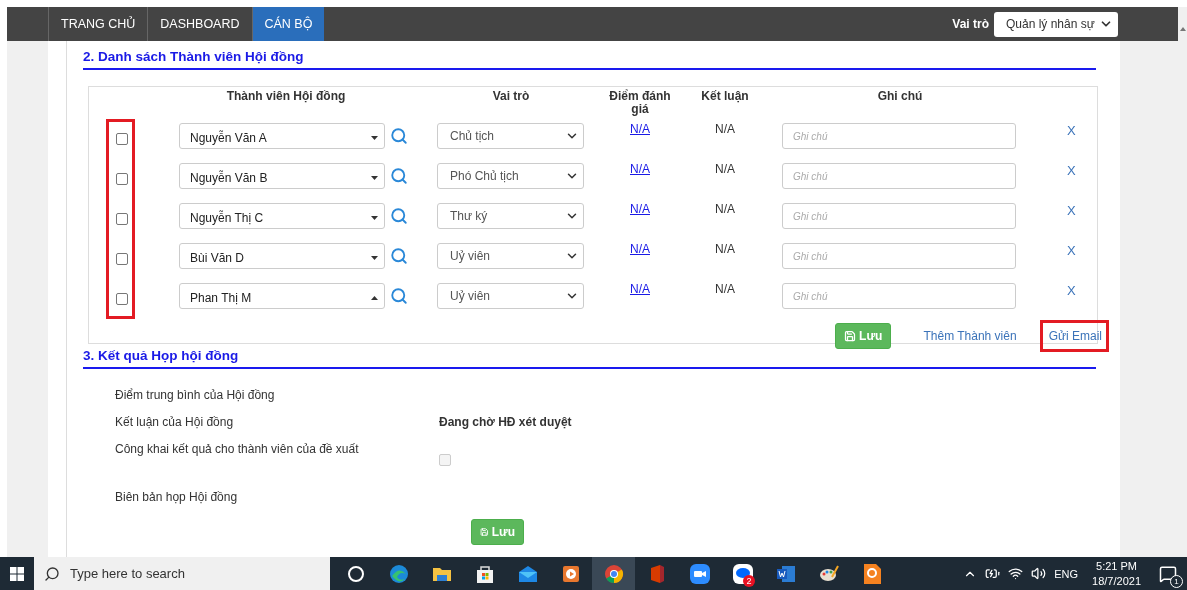 The height and width of the screenshot is (590, 1187). Describe the element at coordinates (282, 176) in the screenshot. I see `member-dropdown: Nguyễn Văn B` at that location.